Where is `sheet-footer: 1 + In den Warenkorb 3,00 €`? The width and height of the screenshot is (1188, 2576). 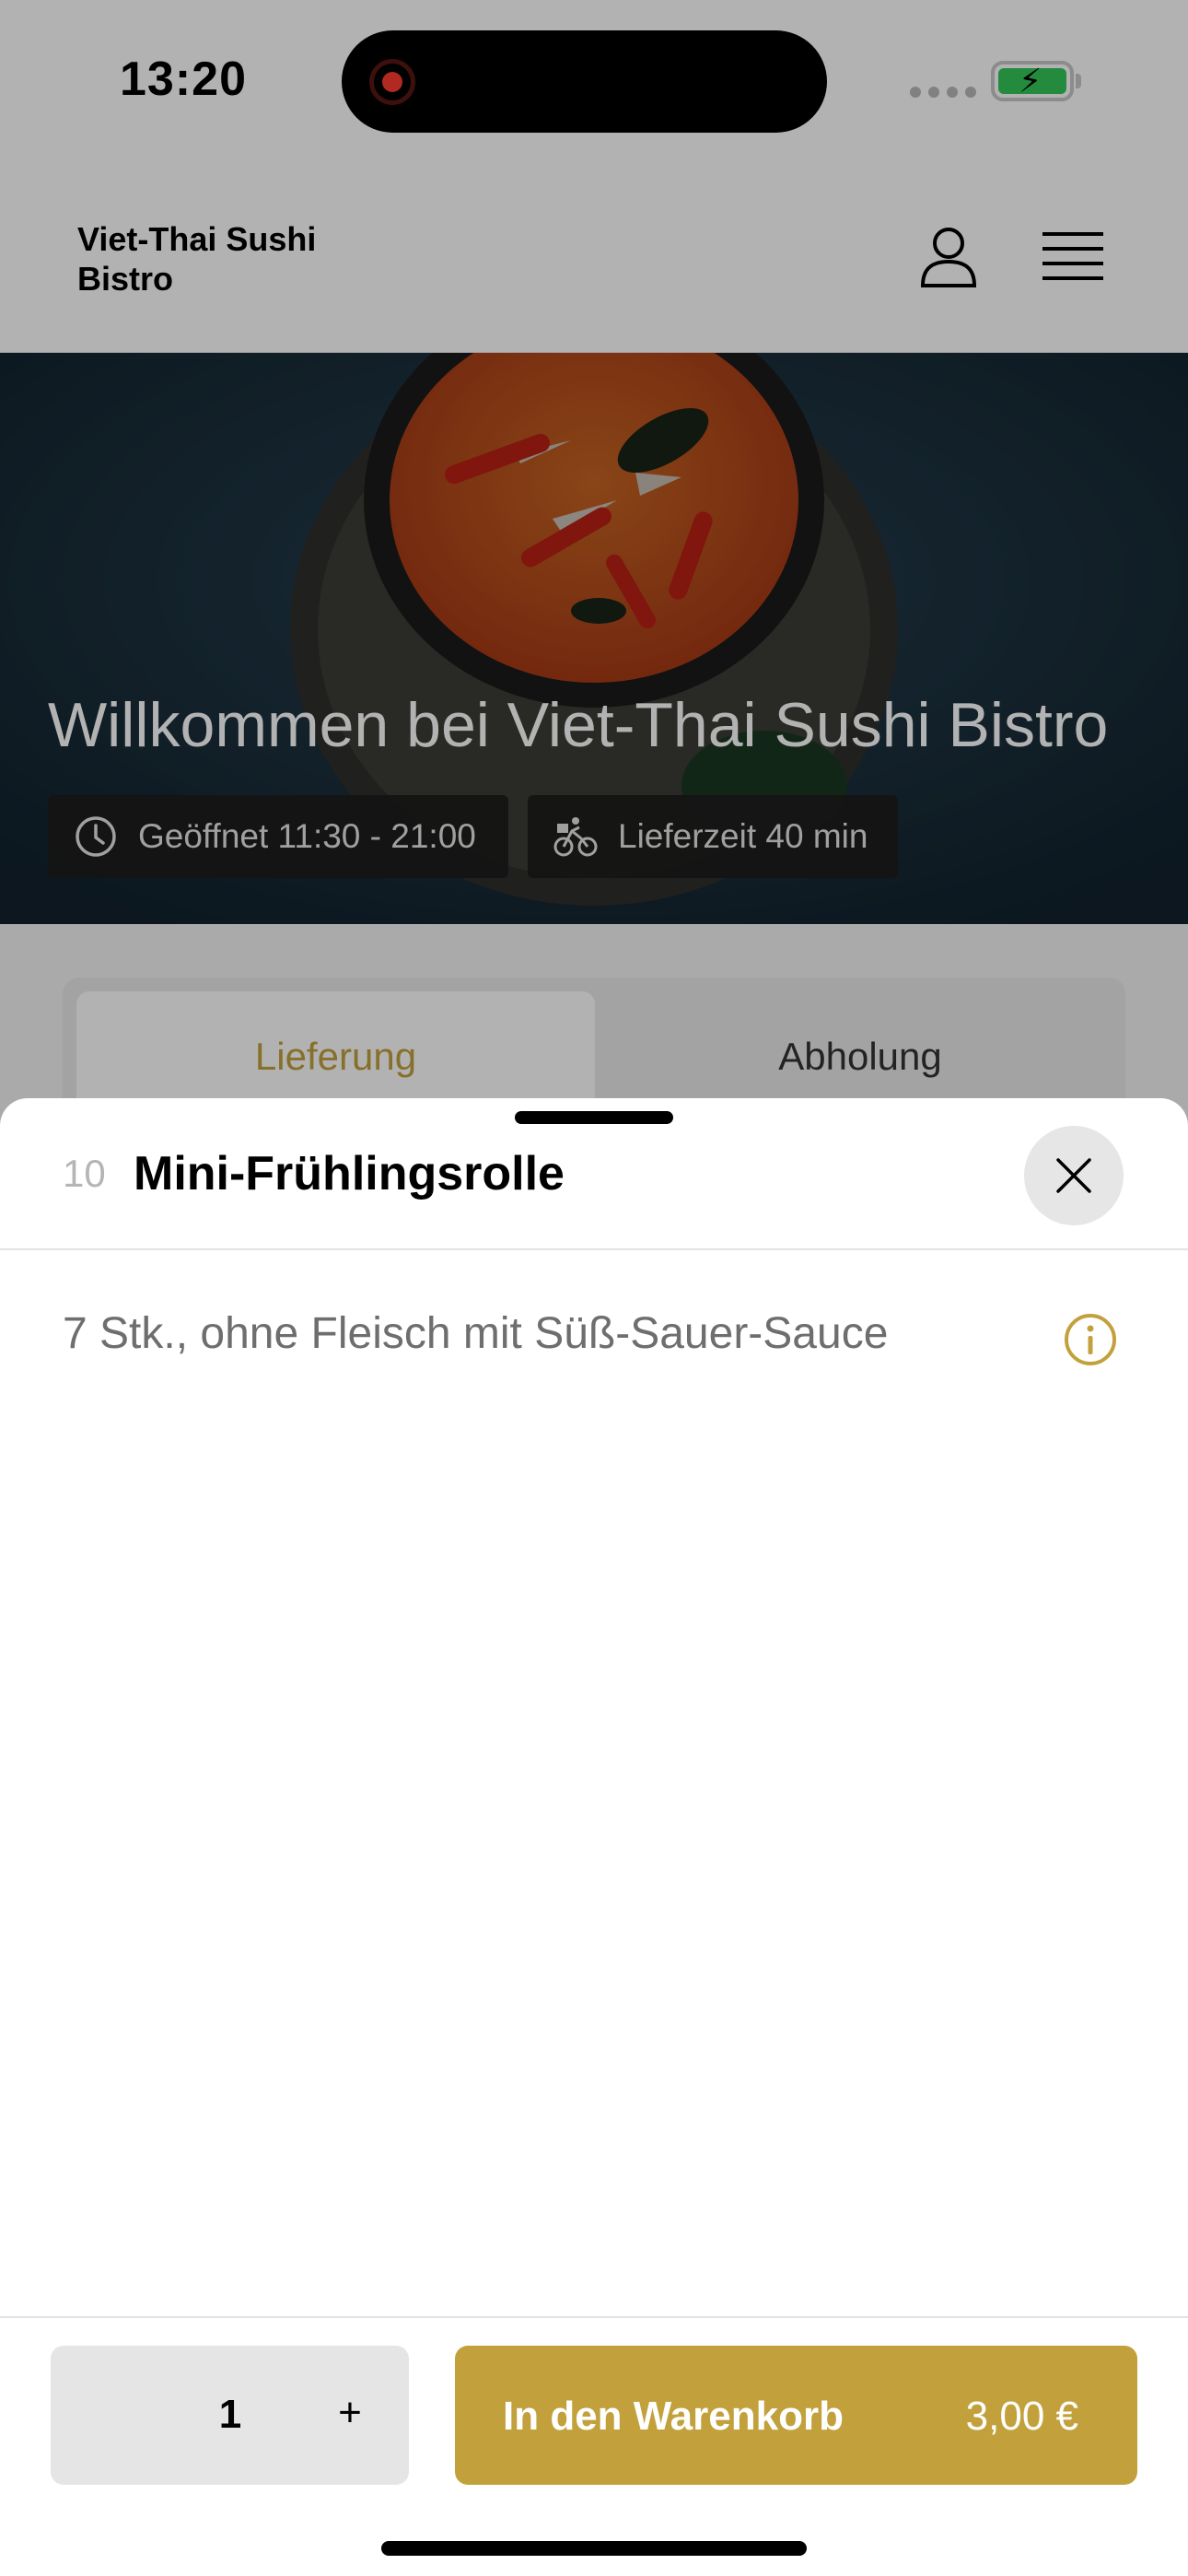 sheet-footer: 1 + In den Warenkorb 3,00 € is located at coordinates (594, 2446).